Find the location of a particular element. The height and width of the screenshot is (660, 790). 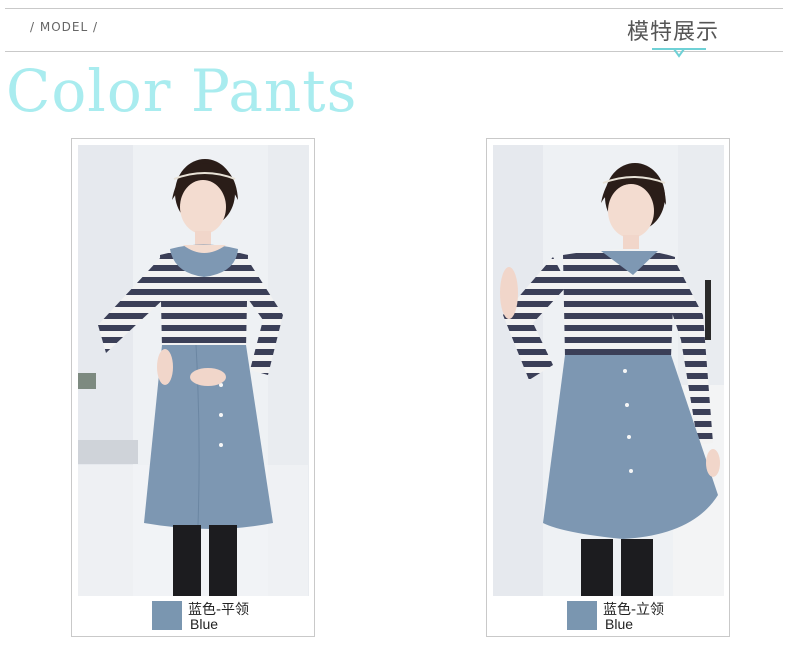

model-label: / MODEL / is located at coordinates (64, 27).